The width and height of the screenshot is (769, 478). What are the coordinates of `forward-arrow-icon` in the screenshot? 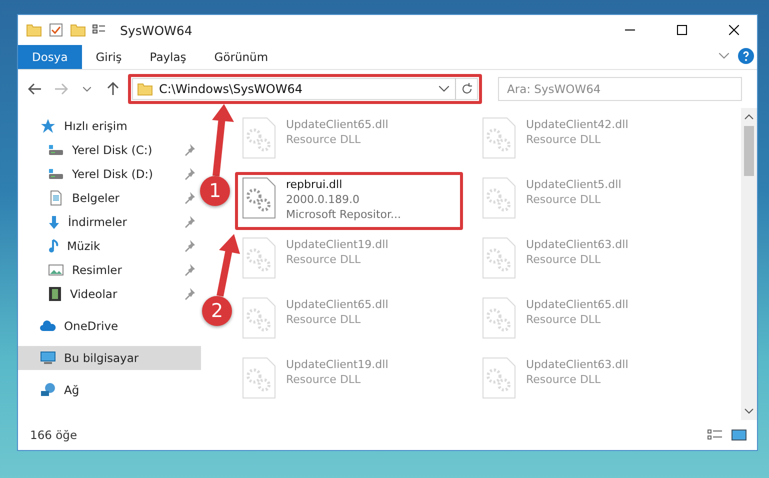 It's located at (61, 89).